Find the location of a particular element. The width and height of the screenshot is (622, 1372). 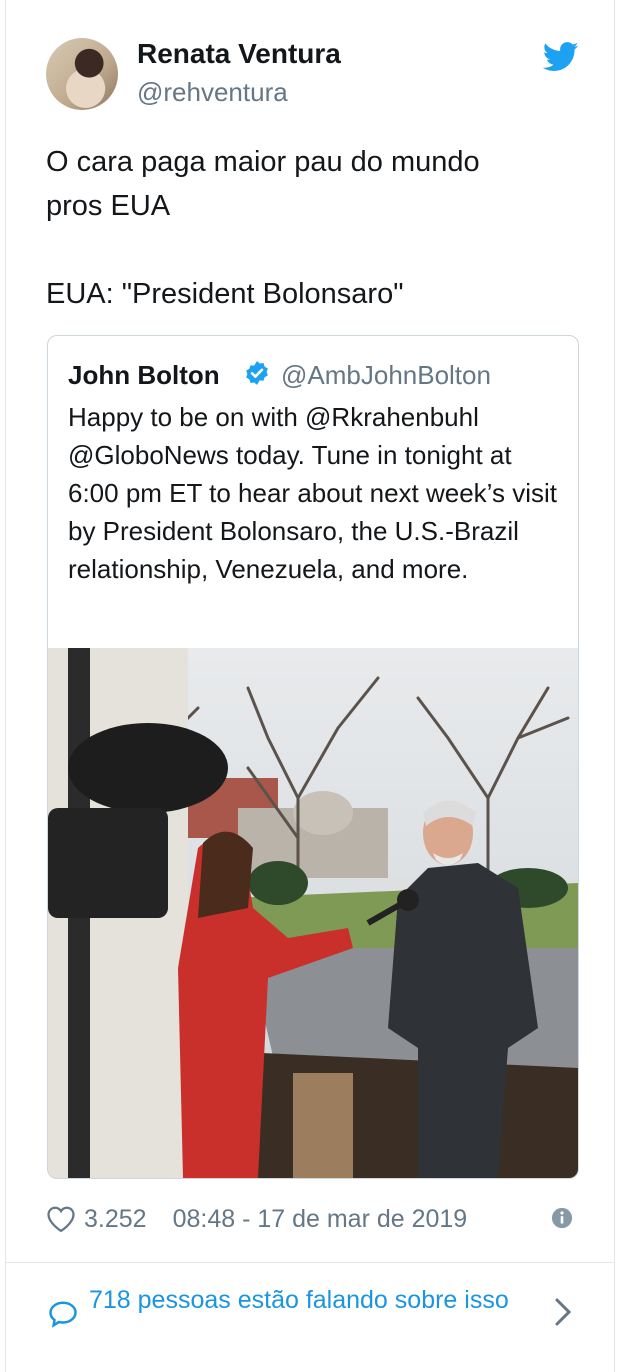

like-count: 3.252 is located at coordinates (115, 1219).